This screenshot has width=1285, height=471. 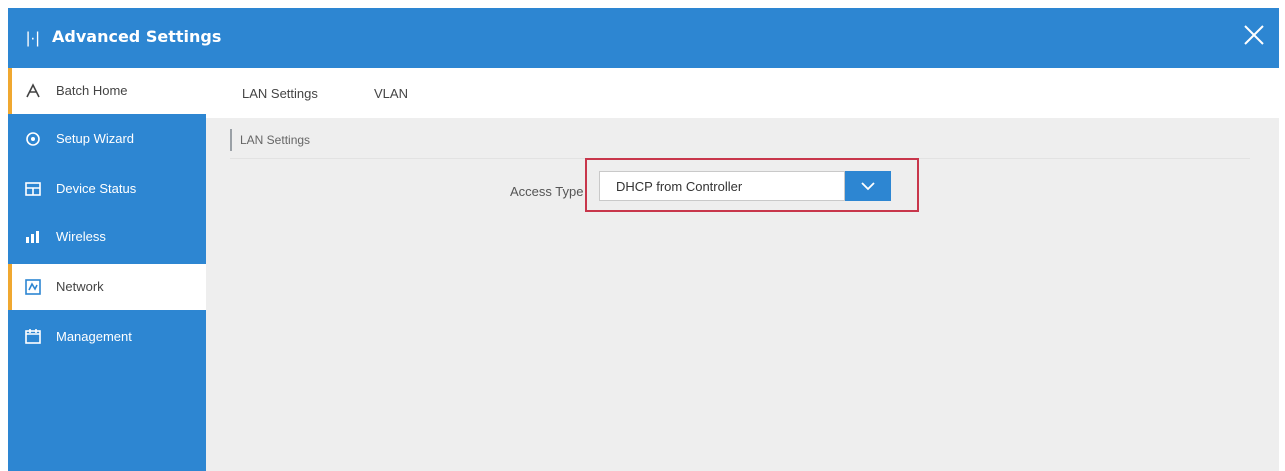 I want to click on access-type-select: DHCP from Controller, so click(x=722, y=186).